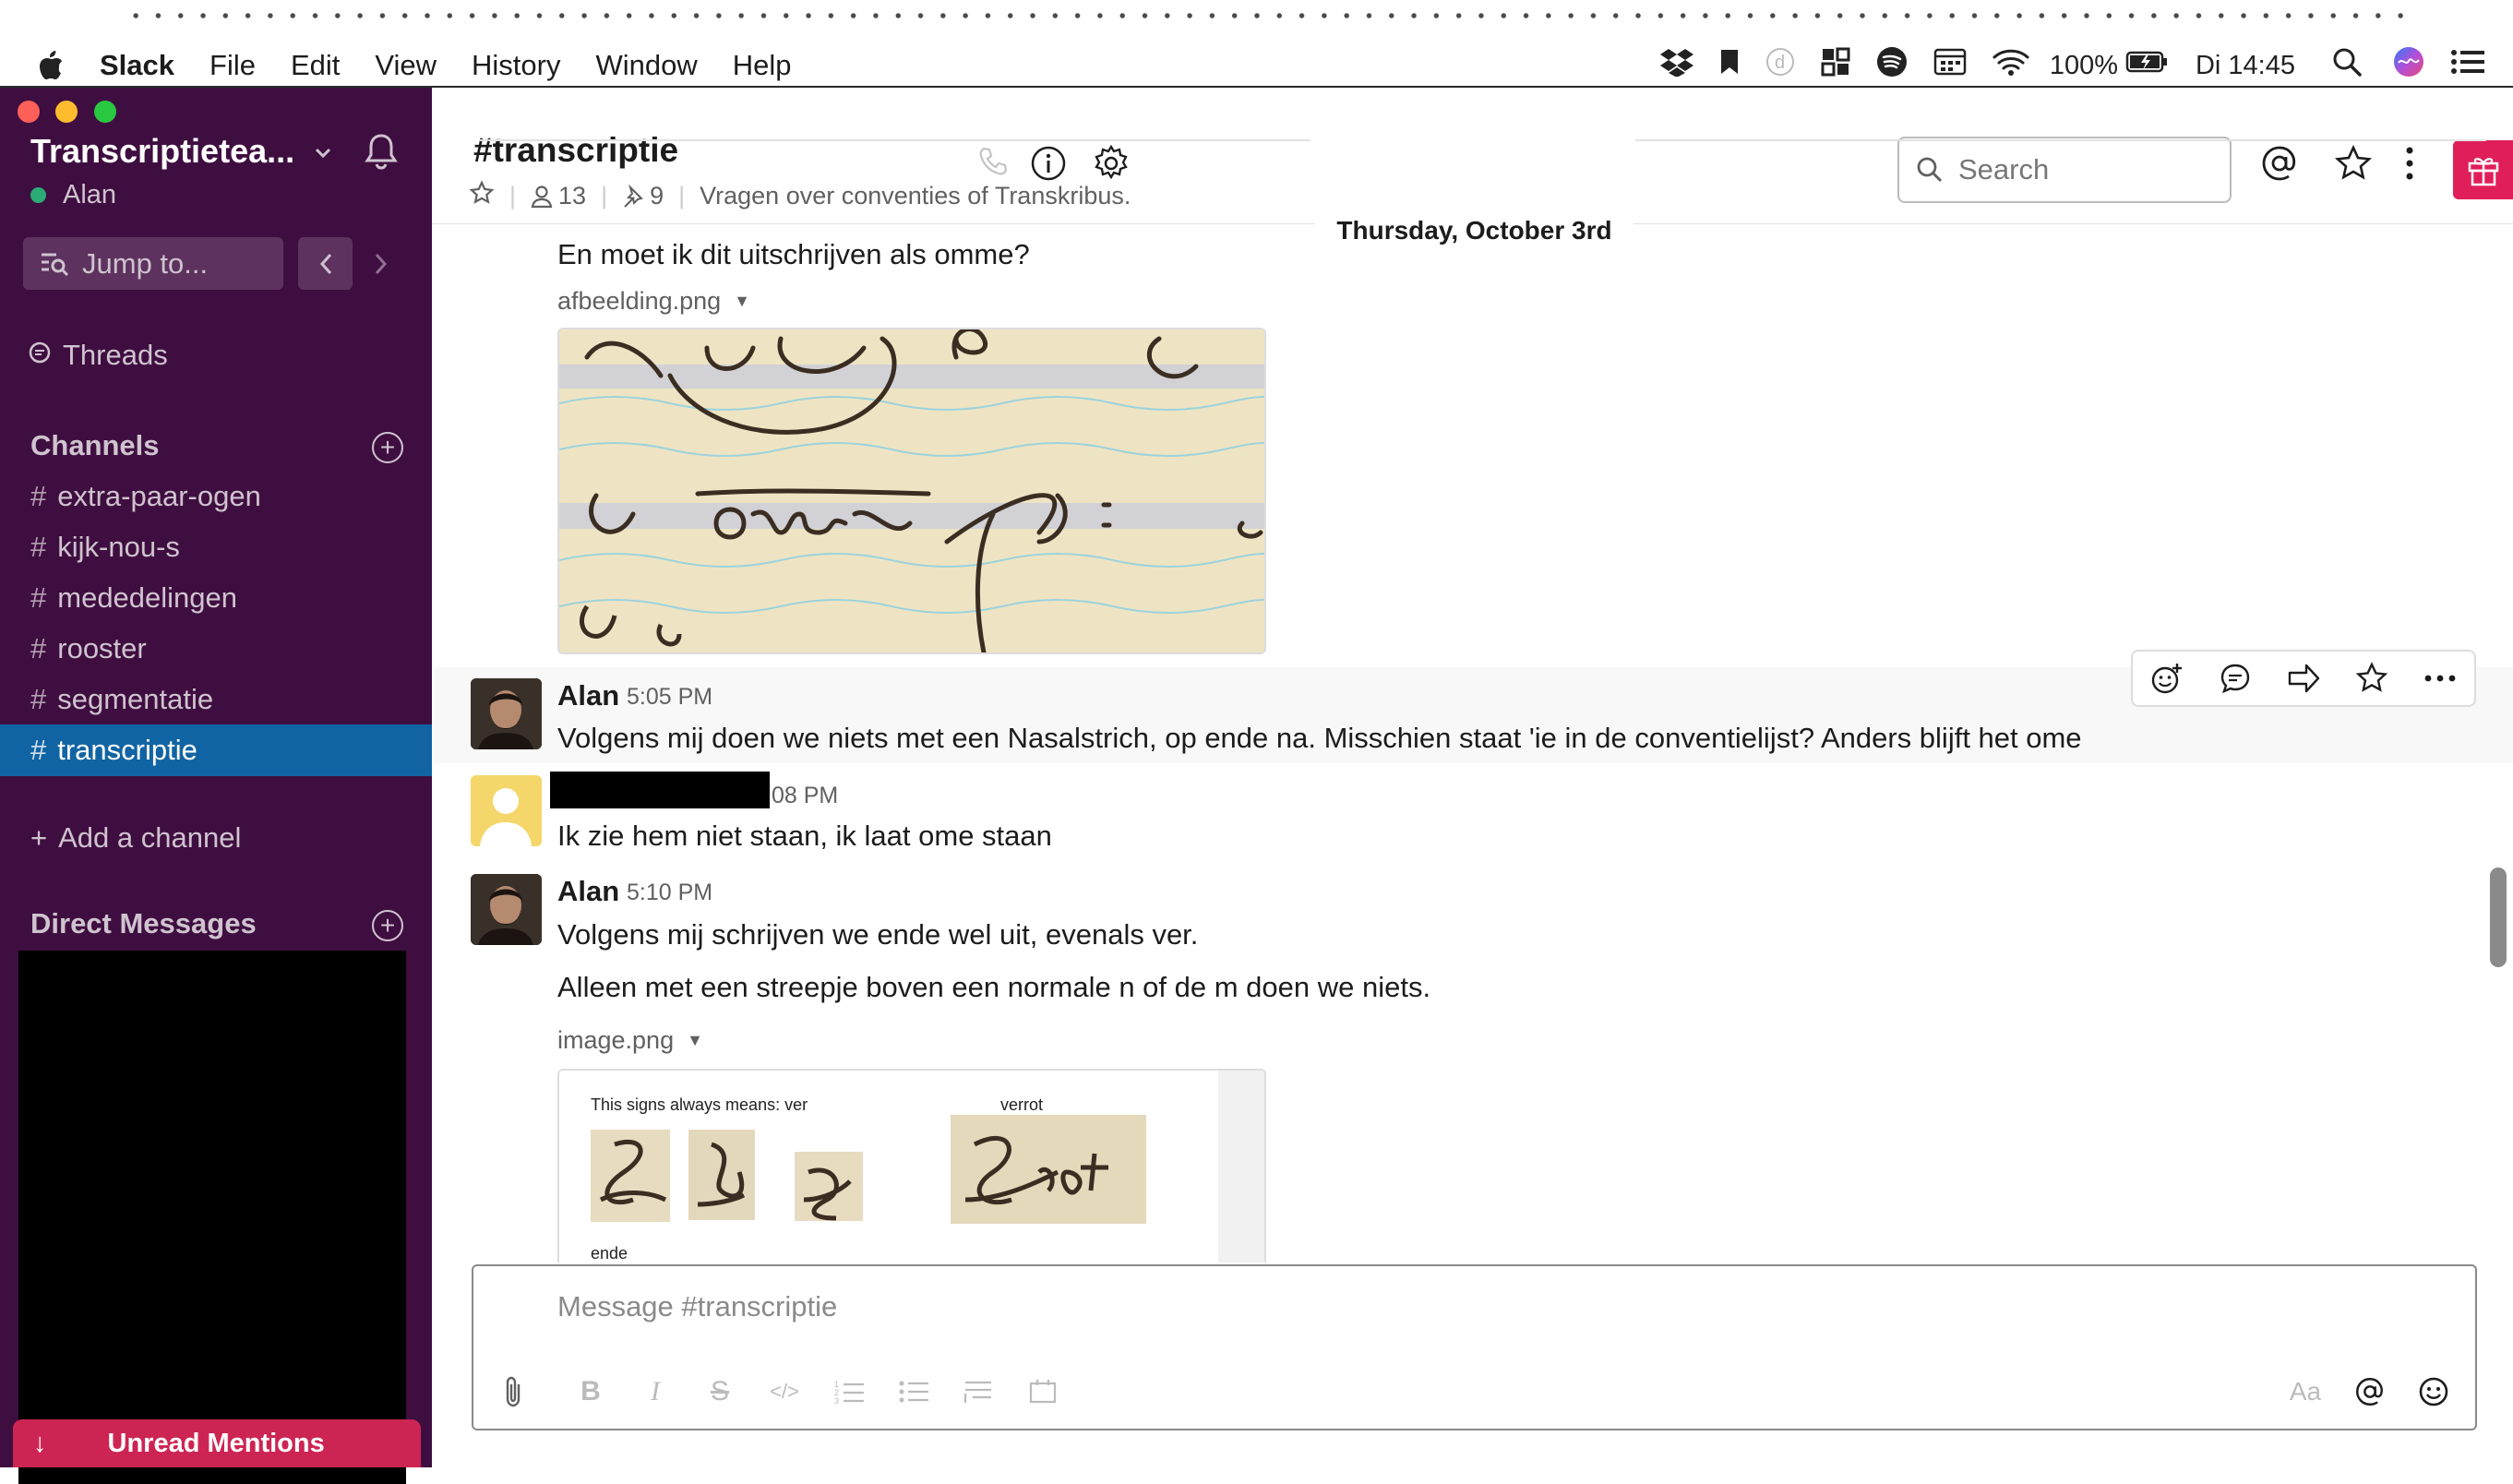 Image resolution: width=2513 pixels, height=1484 pixels. Describe the element at coordinates (482, 196) in the screenshot. I see `star-icon` at that location.